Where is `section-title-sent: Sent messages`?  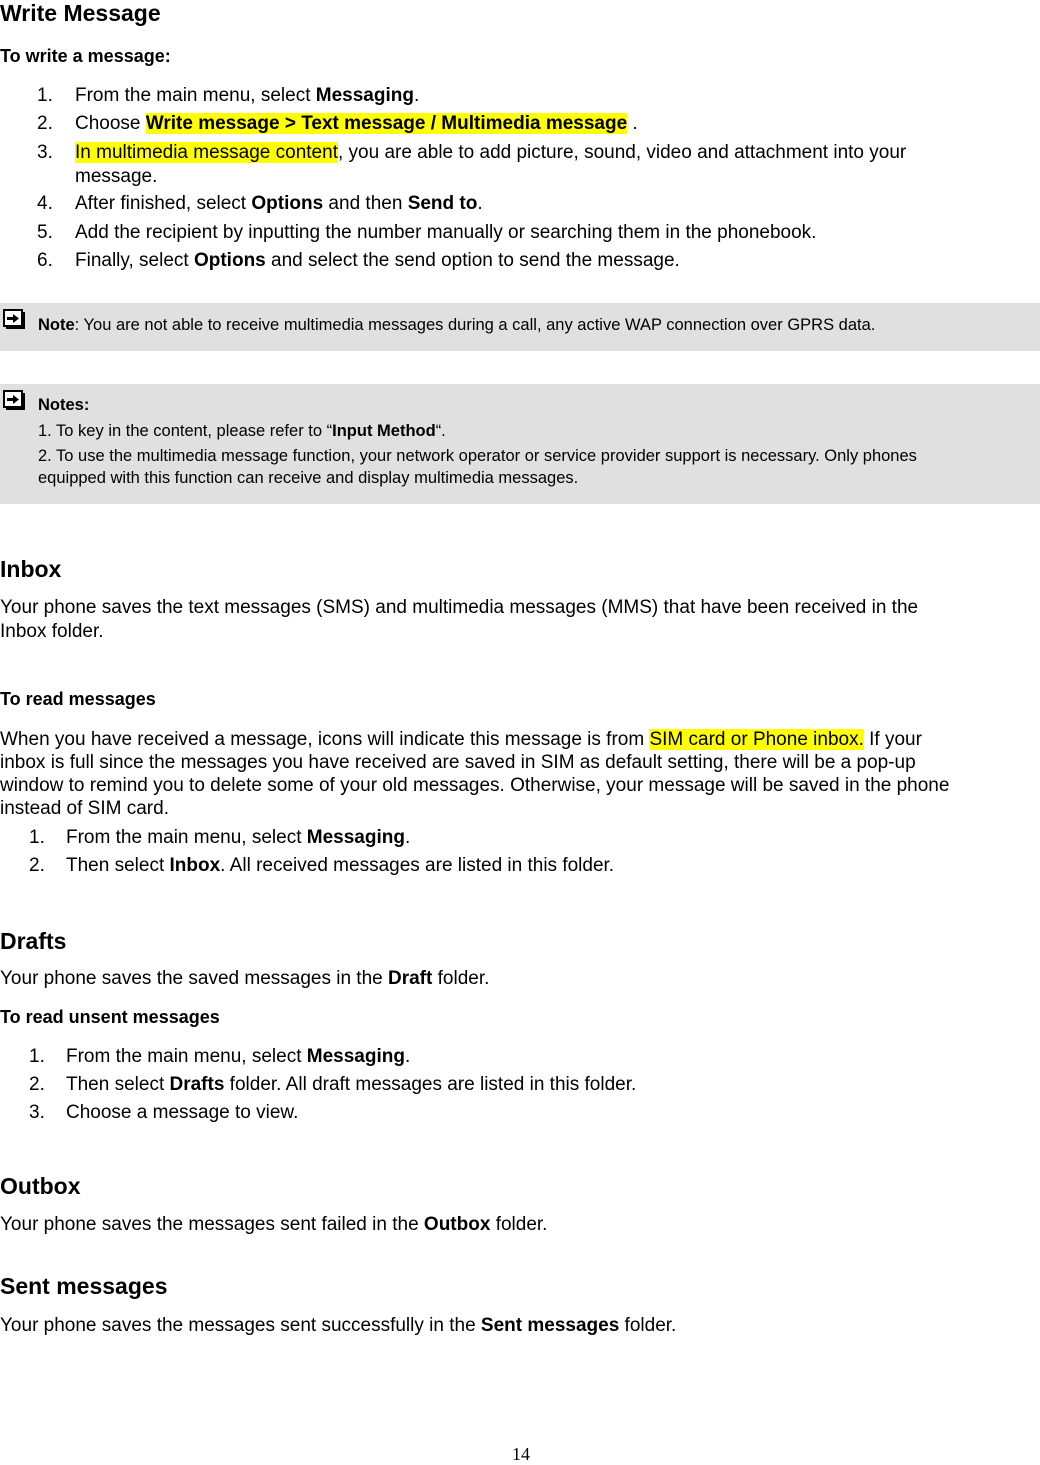
section-title-sent: Sent messages is located at coordinates (84, 1286).